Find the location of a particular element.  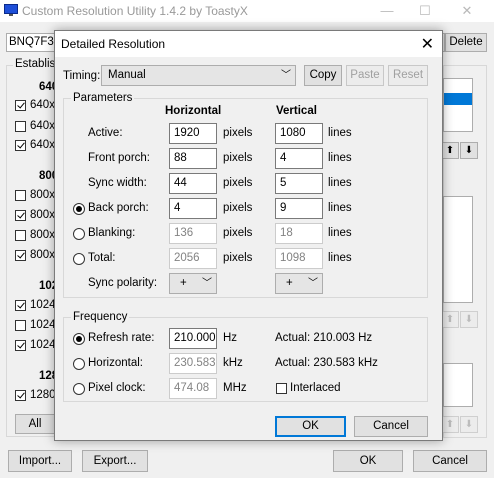

main-ok-button: OK is located at coordinates (368, 461).